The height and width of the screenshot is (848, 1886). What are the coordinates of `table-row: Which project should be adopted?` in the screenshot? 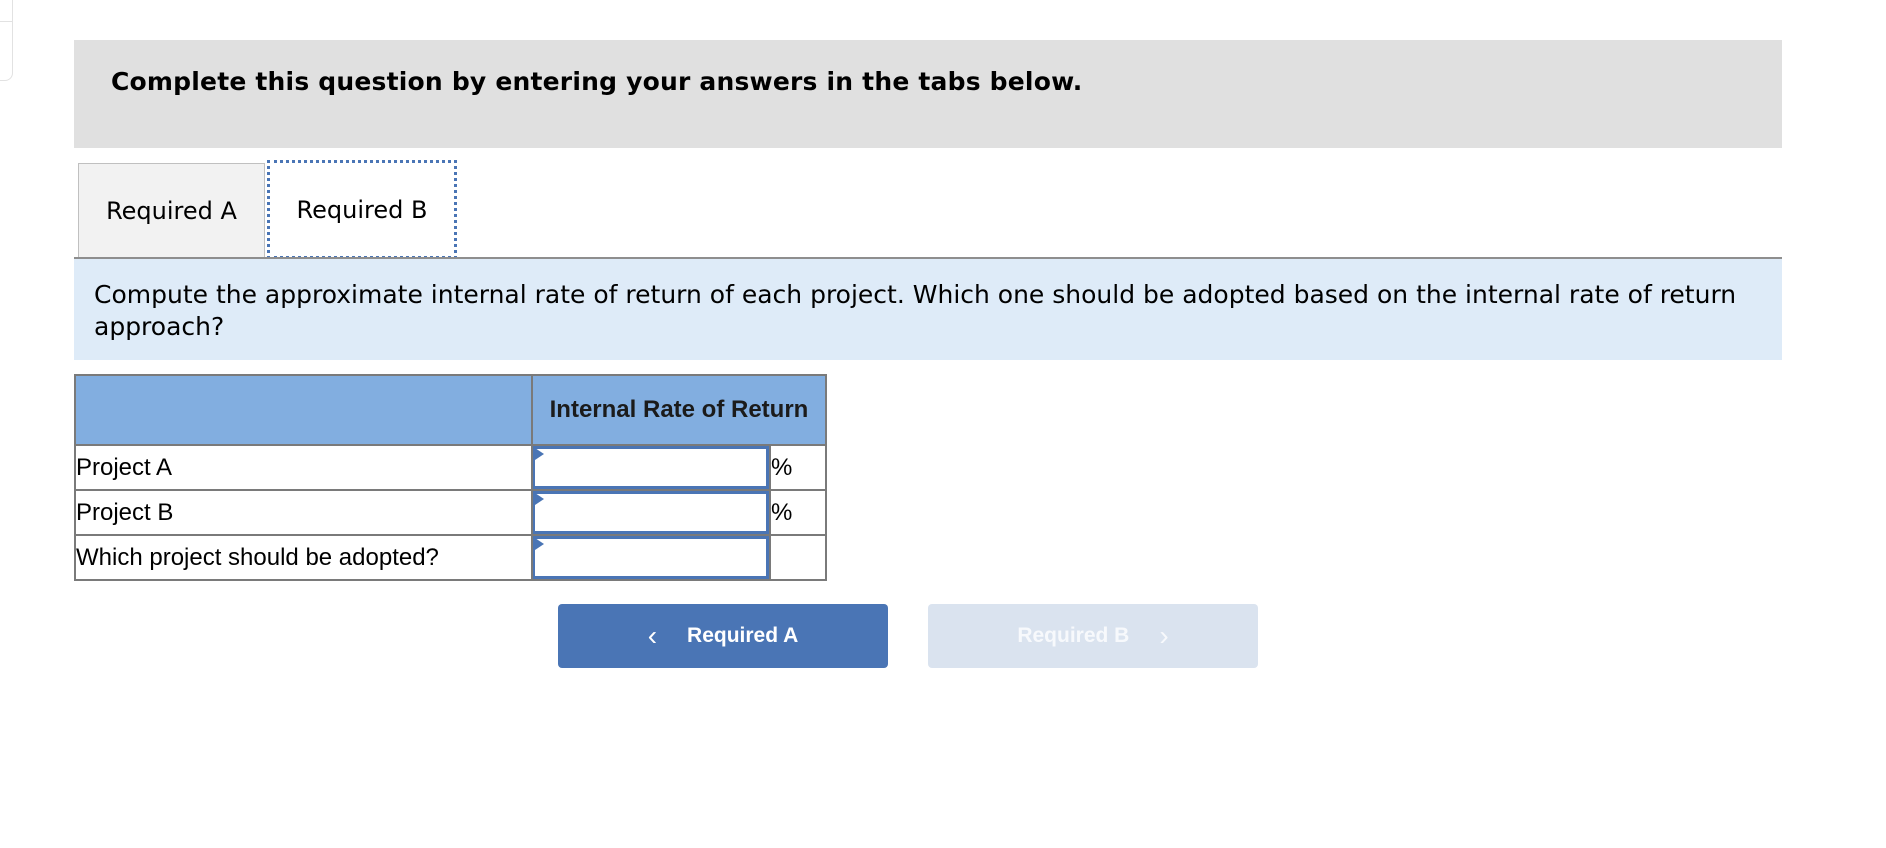 It's located at (450, 557).